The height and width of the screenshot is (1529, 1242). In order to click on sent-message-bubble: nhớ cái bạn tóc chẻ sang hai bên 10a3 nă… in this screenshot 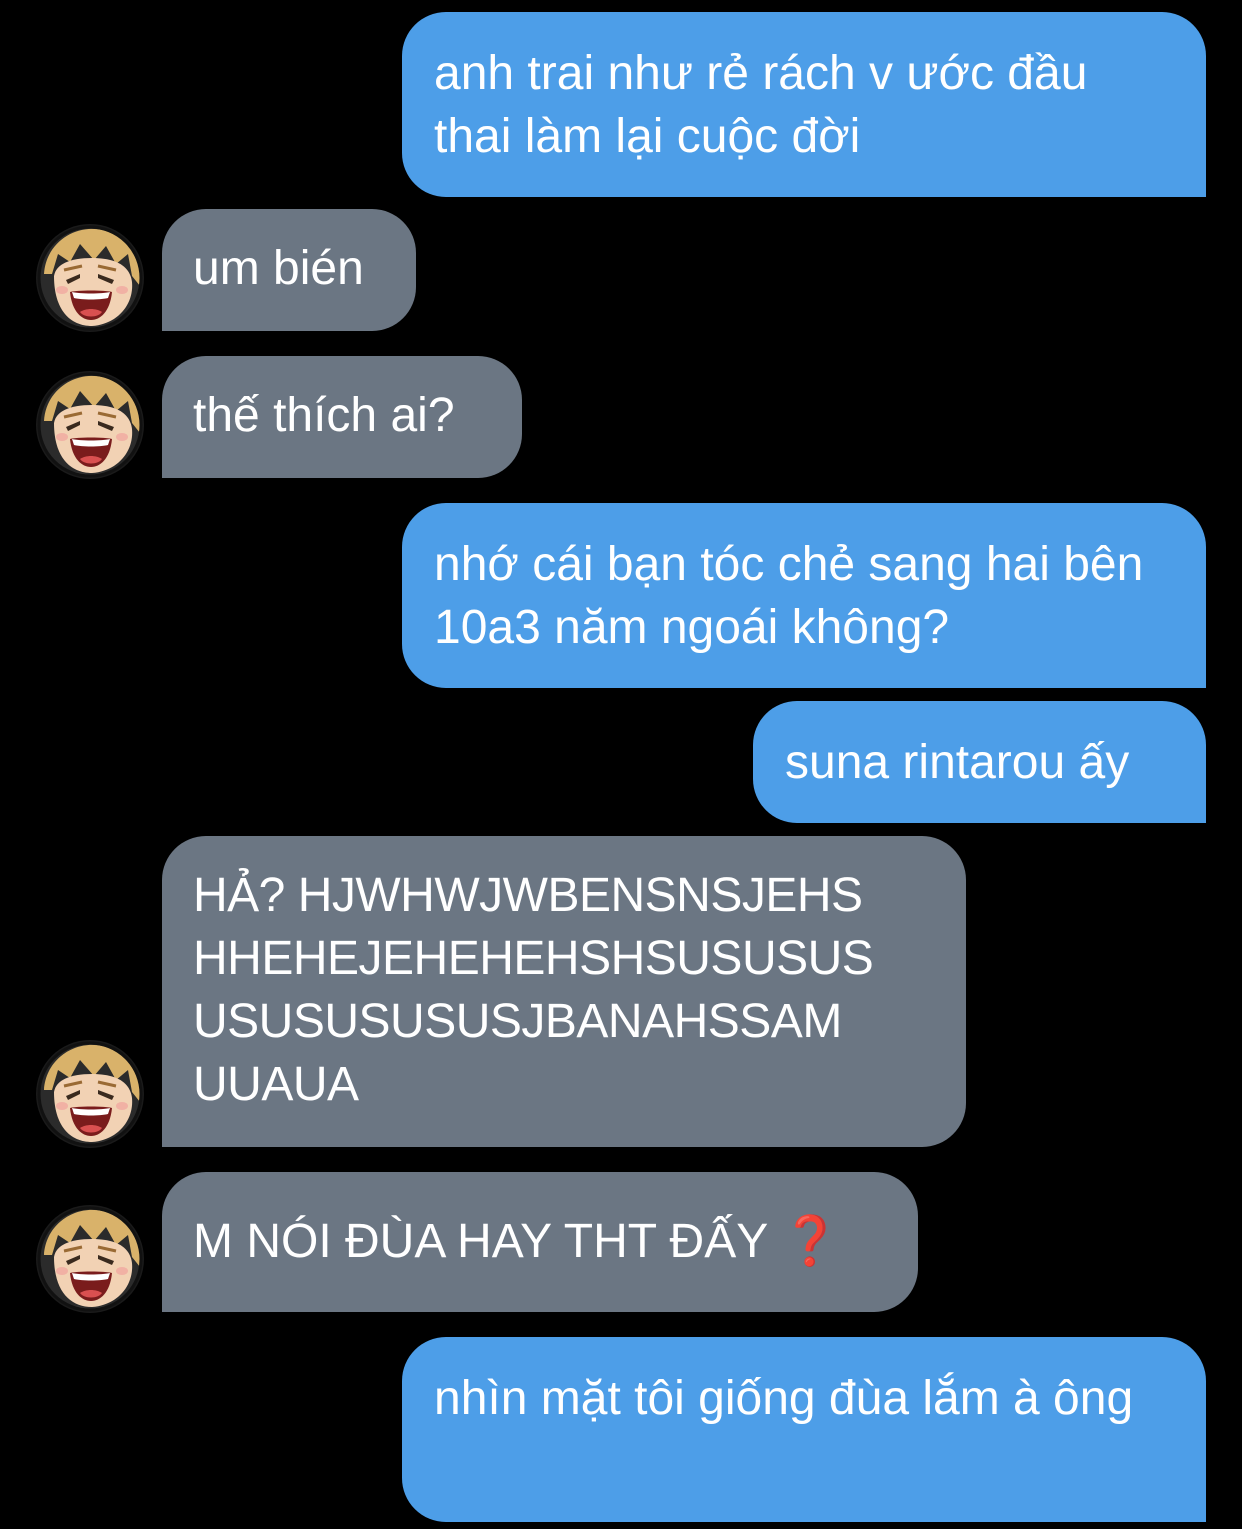, I will do `click(804, 595)`.